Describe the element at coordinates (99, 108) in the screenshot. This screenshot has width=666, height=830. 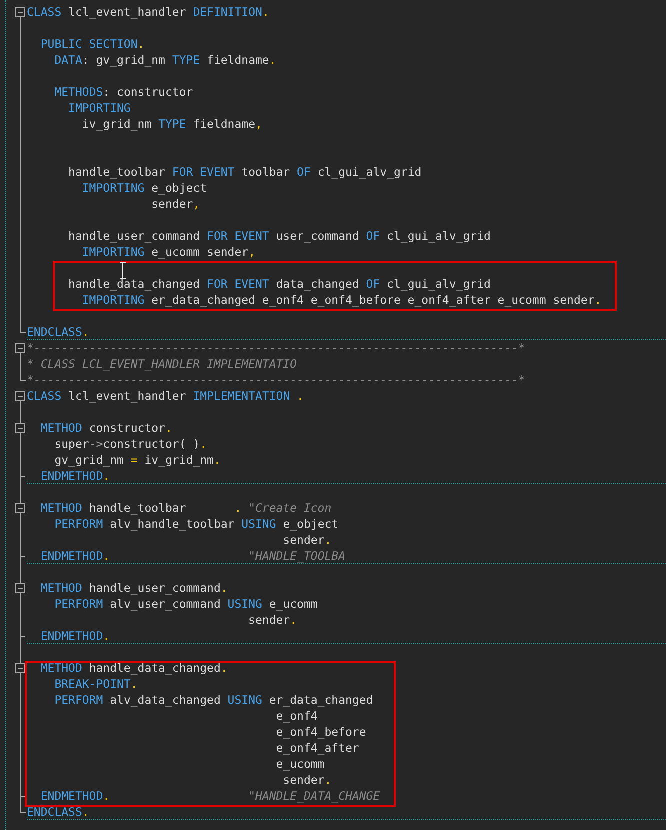
I see `code-line: IMPORTING` at that location.